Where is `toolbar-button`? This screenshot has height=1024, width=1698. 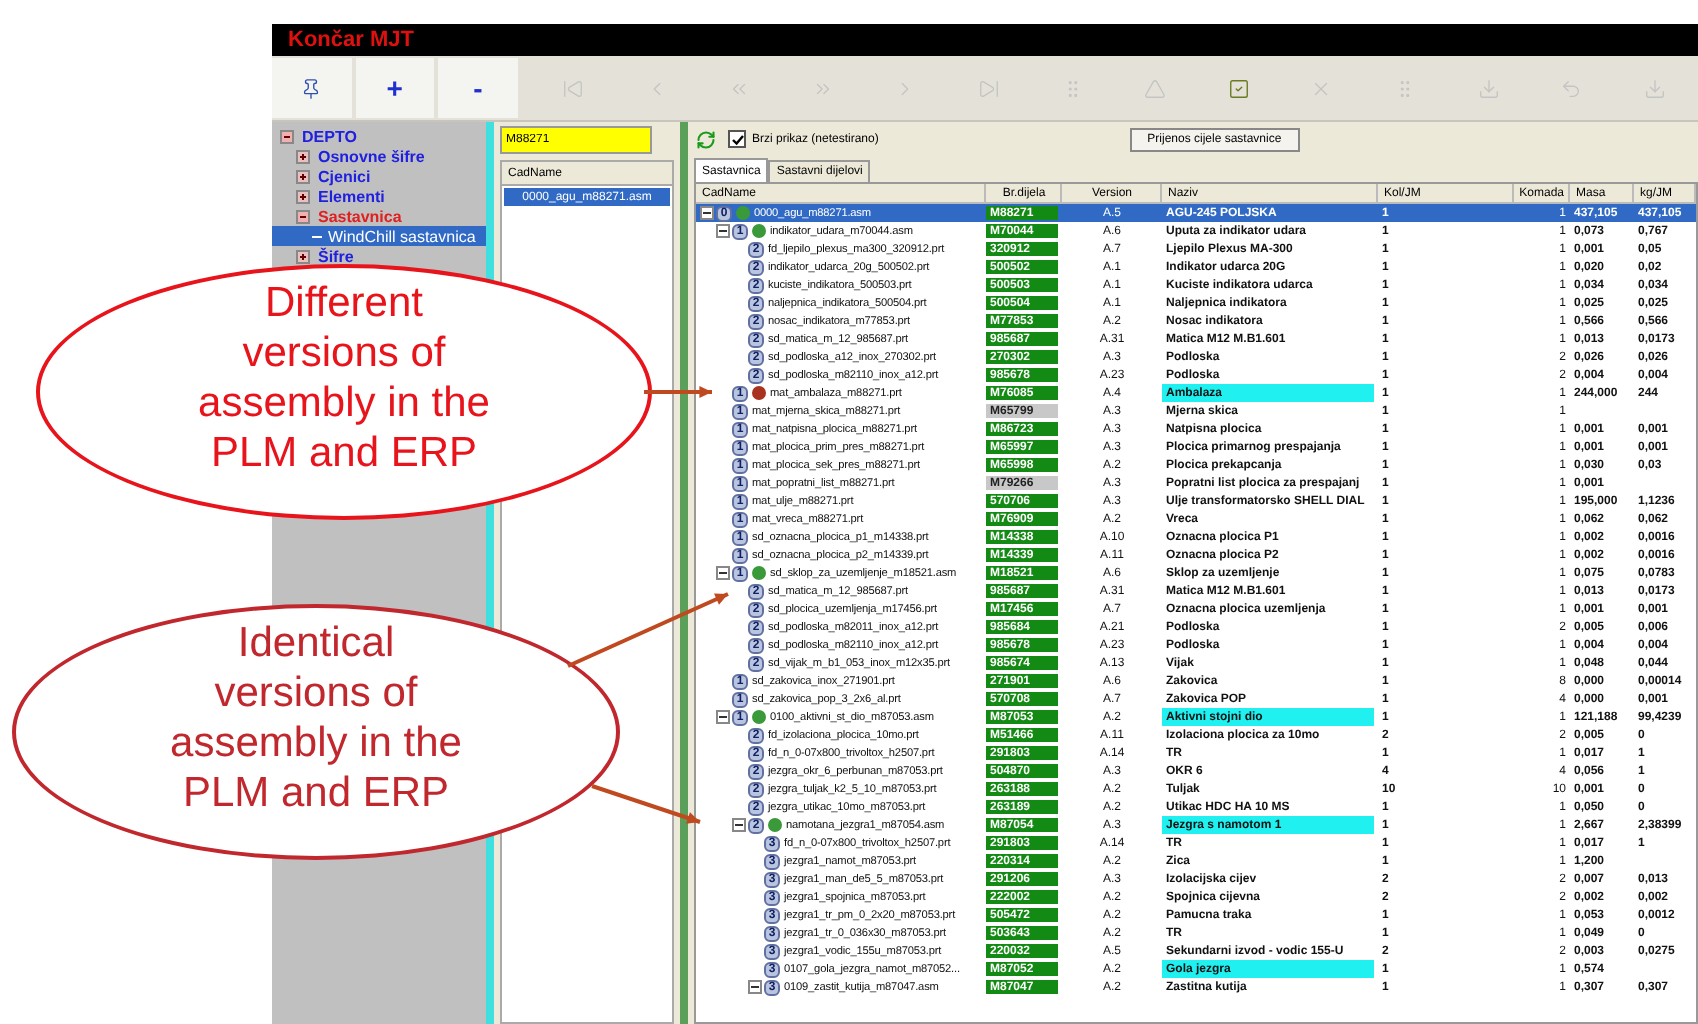 toolbar-button is located at coordinates (312, 88).